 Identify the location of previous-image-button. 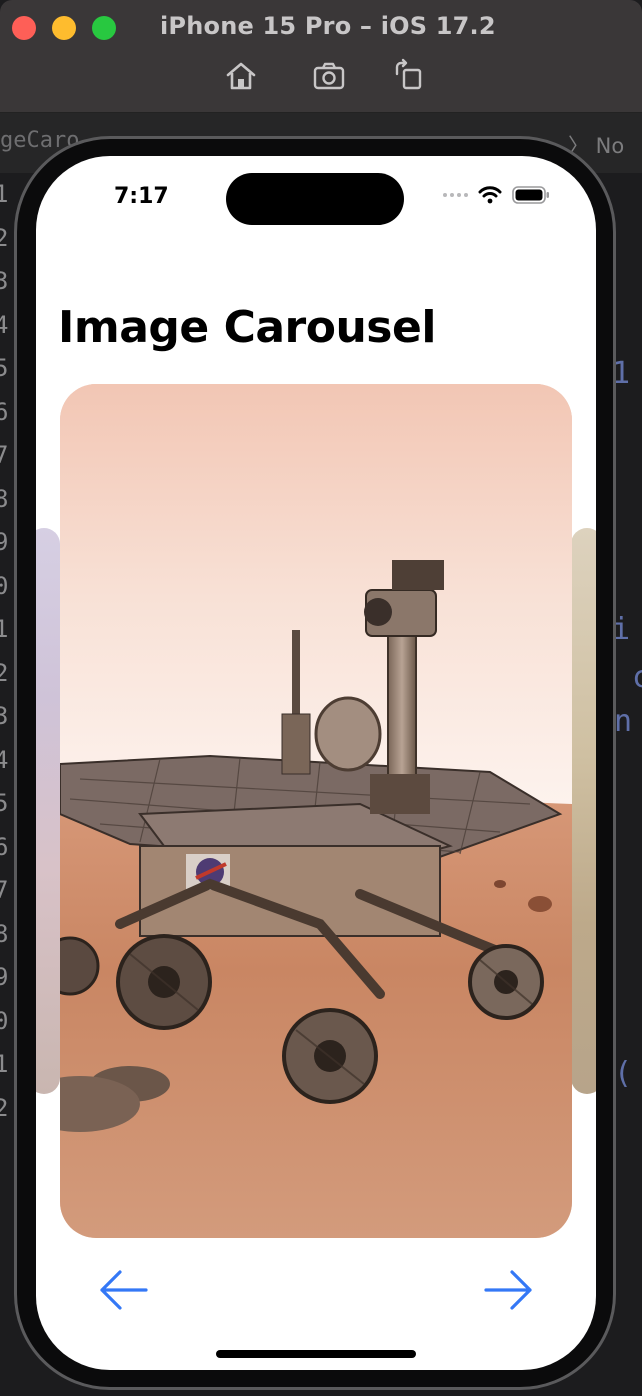
(124, 1290).